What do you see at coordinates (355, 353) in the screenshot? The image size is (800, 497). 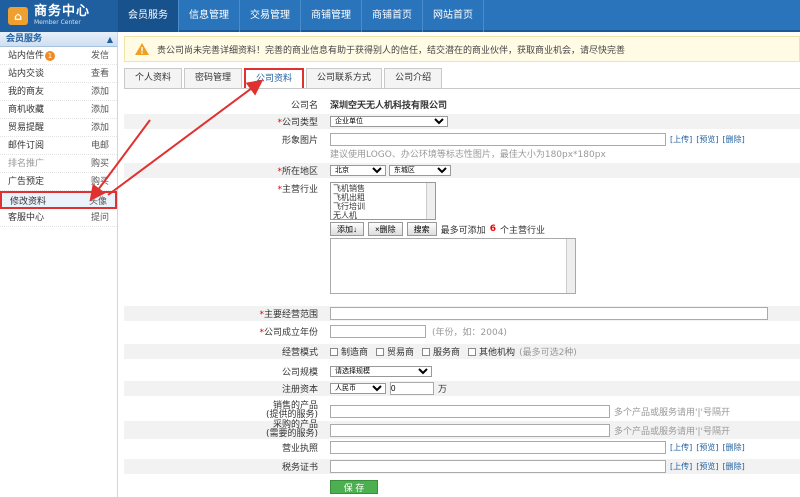 I see `mode-manufacturer: 制造商` at bounding box center [355, 353].